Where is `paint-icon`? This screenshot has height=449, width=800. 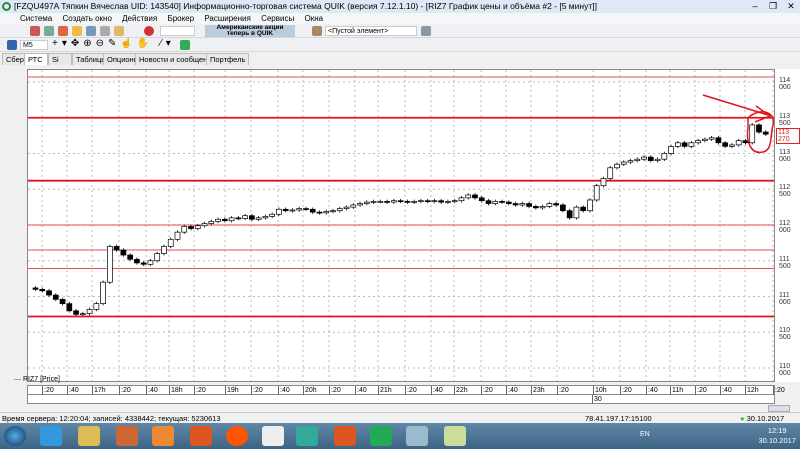
paint-icon is located at coordinates (417, 436).